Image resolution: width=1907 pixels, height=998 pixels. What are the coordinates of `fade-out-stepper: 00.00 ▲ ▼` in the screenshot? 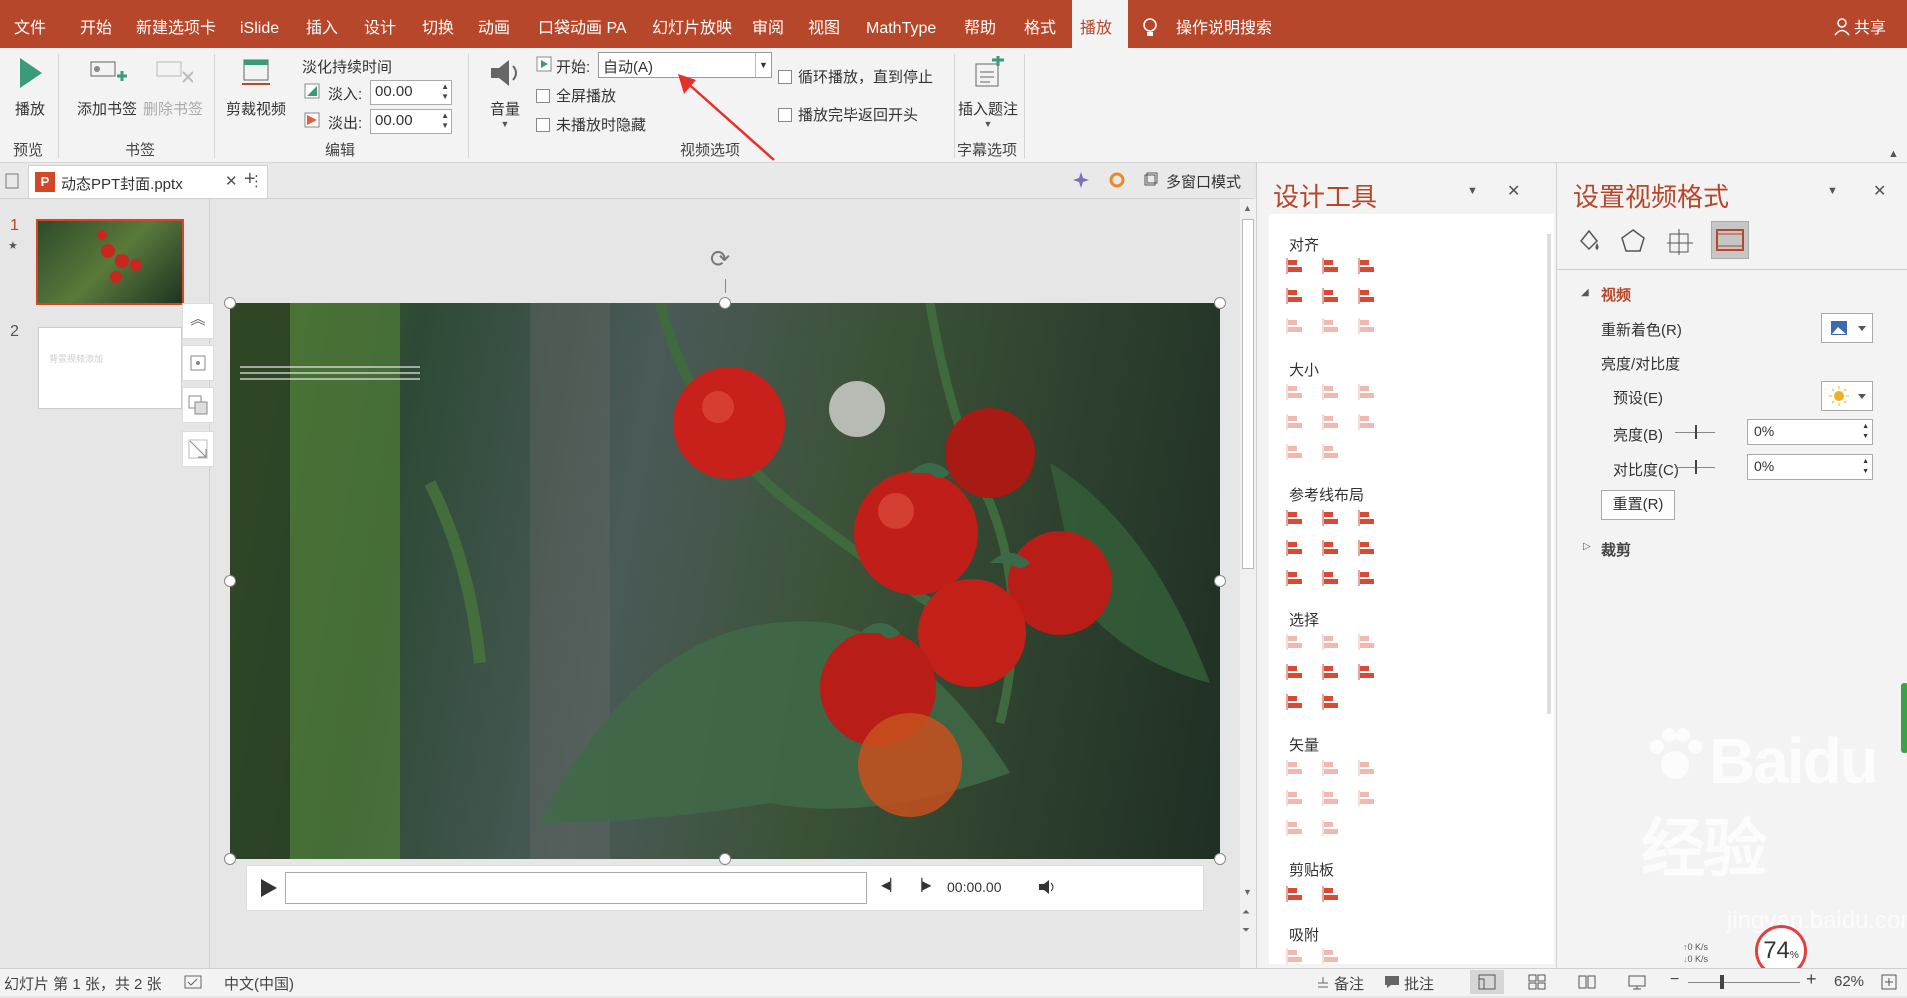 It's located at (411, 121).